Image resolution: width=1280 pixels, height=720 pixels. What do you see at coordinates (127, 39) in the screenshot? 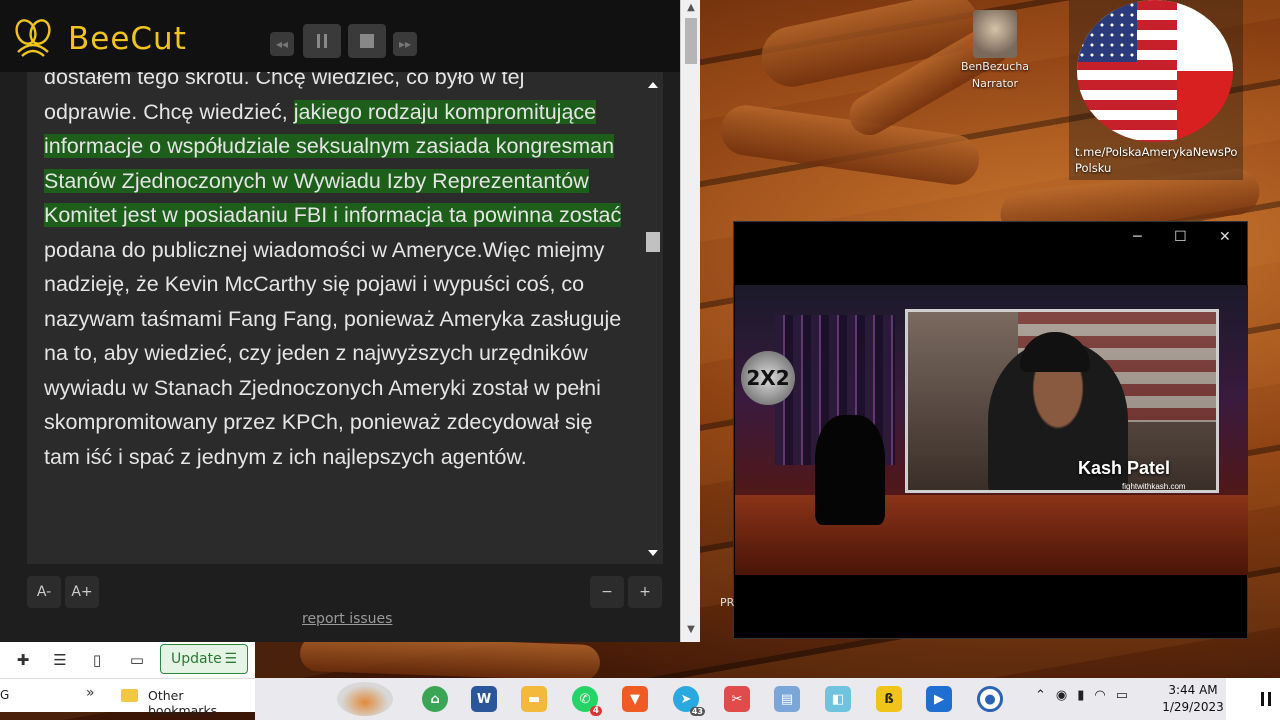
I see `app-name: BeeCut` at bounding box center [127, 39].